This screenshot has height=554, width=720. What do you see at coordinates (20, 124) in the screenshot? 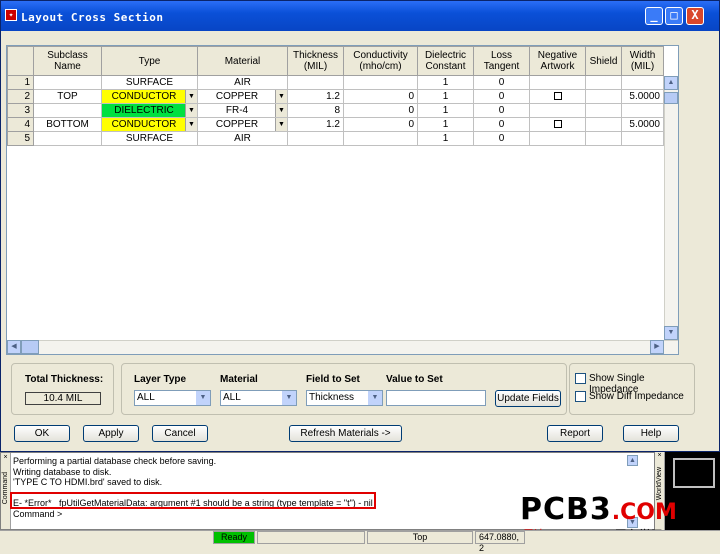
I see `row-number: 4` at bounding box center [20, 124].